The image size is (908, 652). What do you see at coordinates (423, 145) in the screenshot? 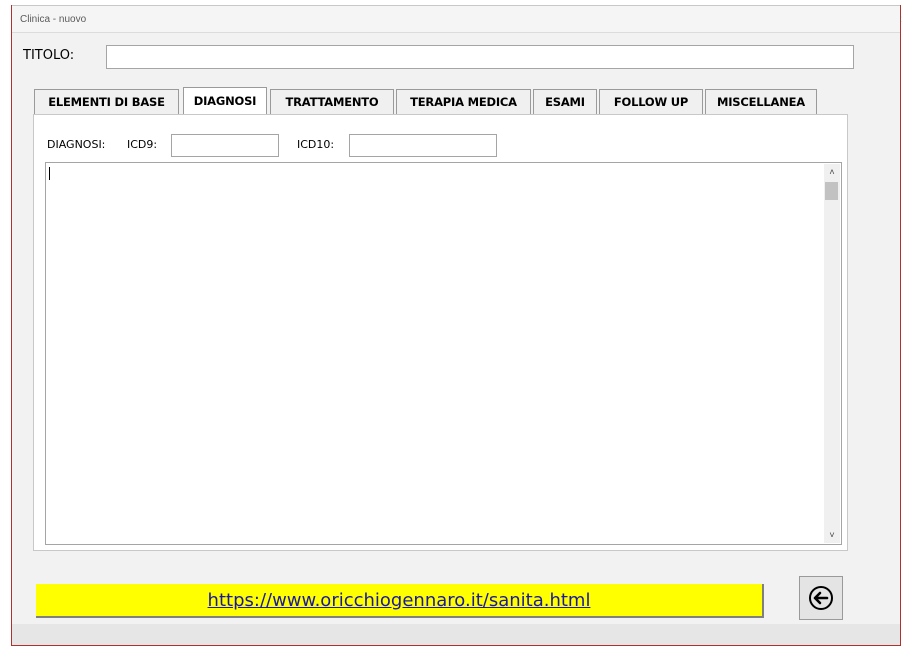
I see `icd10-input` at bounding box center [423, 145].